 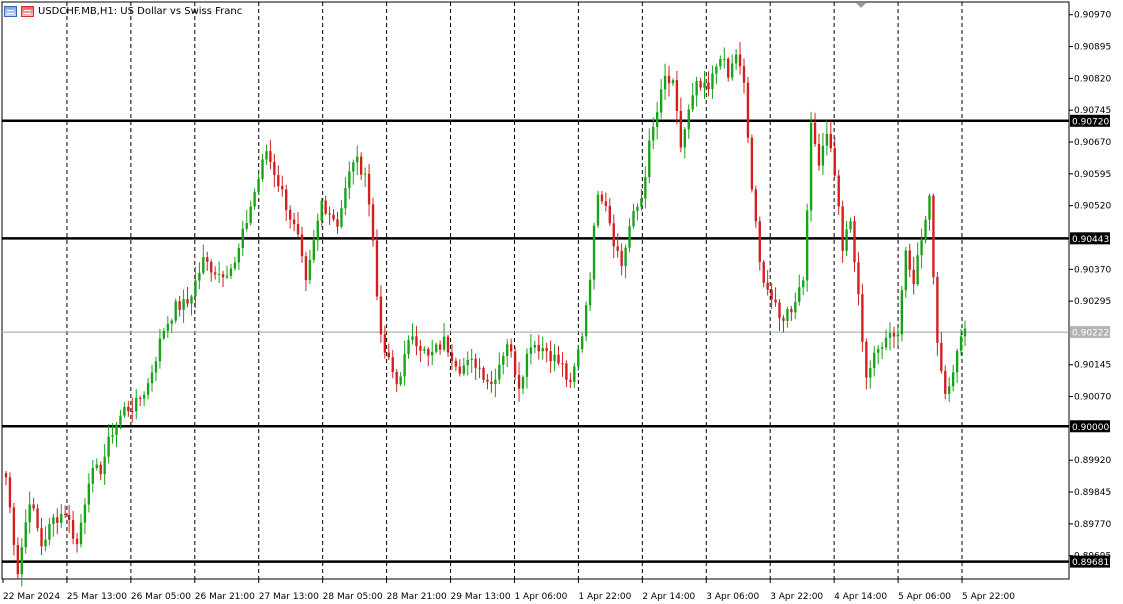 What do you see at coordinates (604, 597) in the screenshot?
I see `x-tick-label: 1 Apr 22:00` at bounding box center [604, 597].